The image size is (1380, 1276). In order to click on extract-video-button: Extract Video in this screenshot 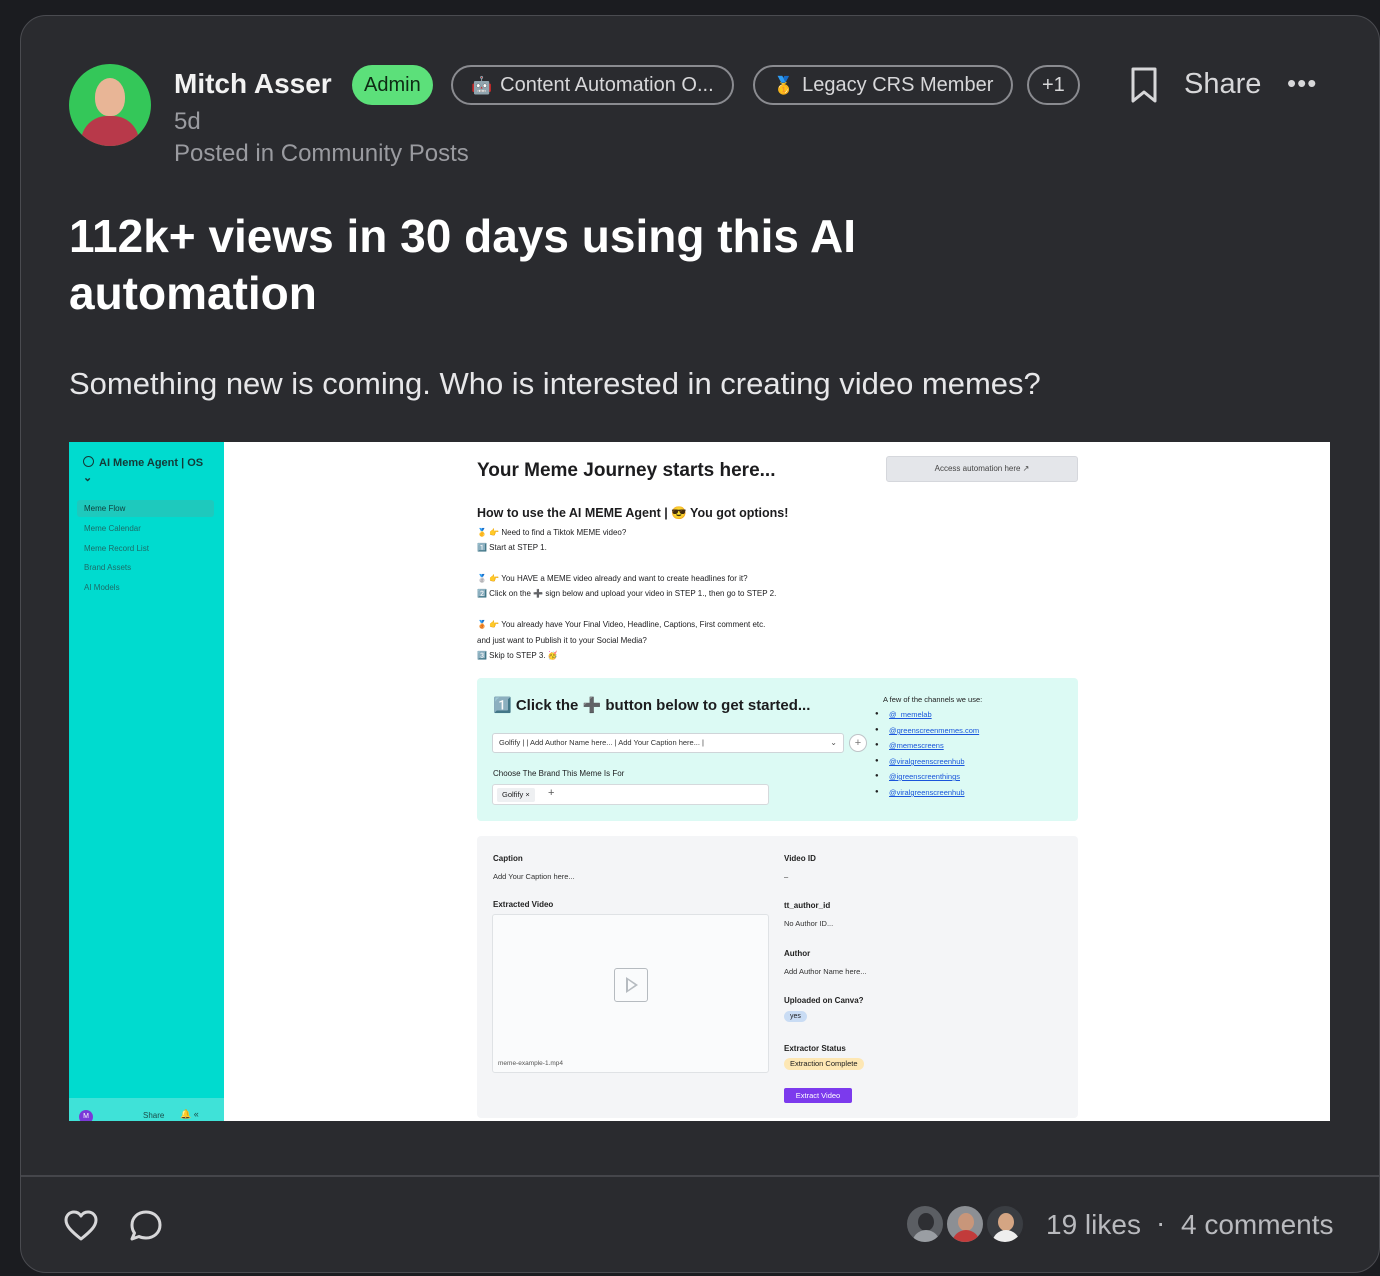, I will do `click(818, 1095)`.